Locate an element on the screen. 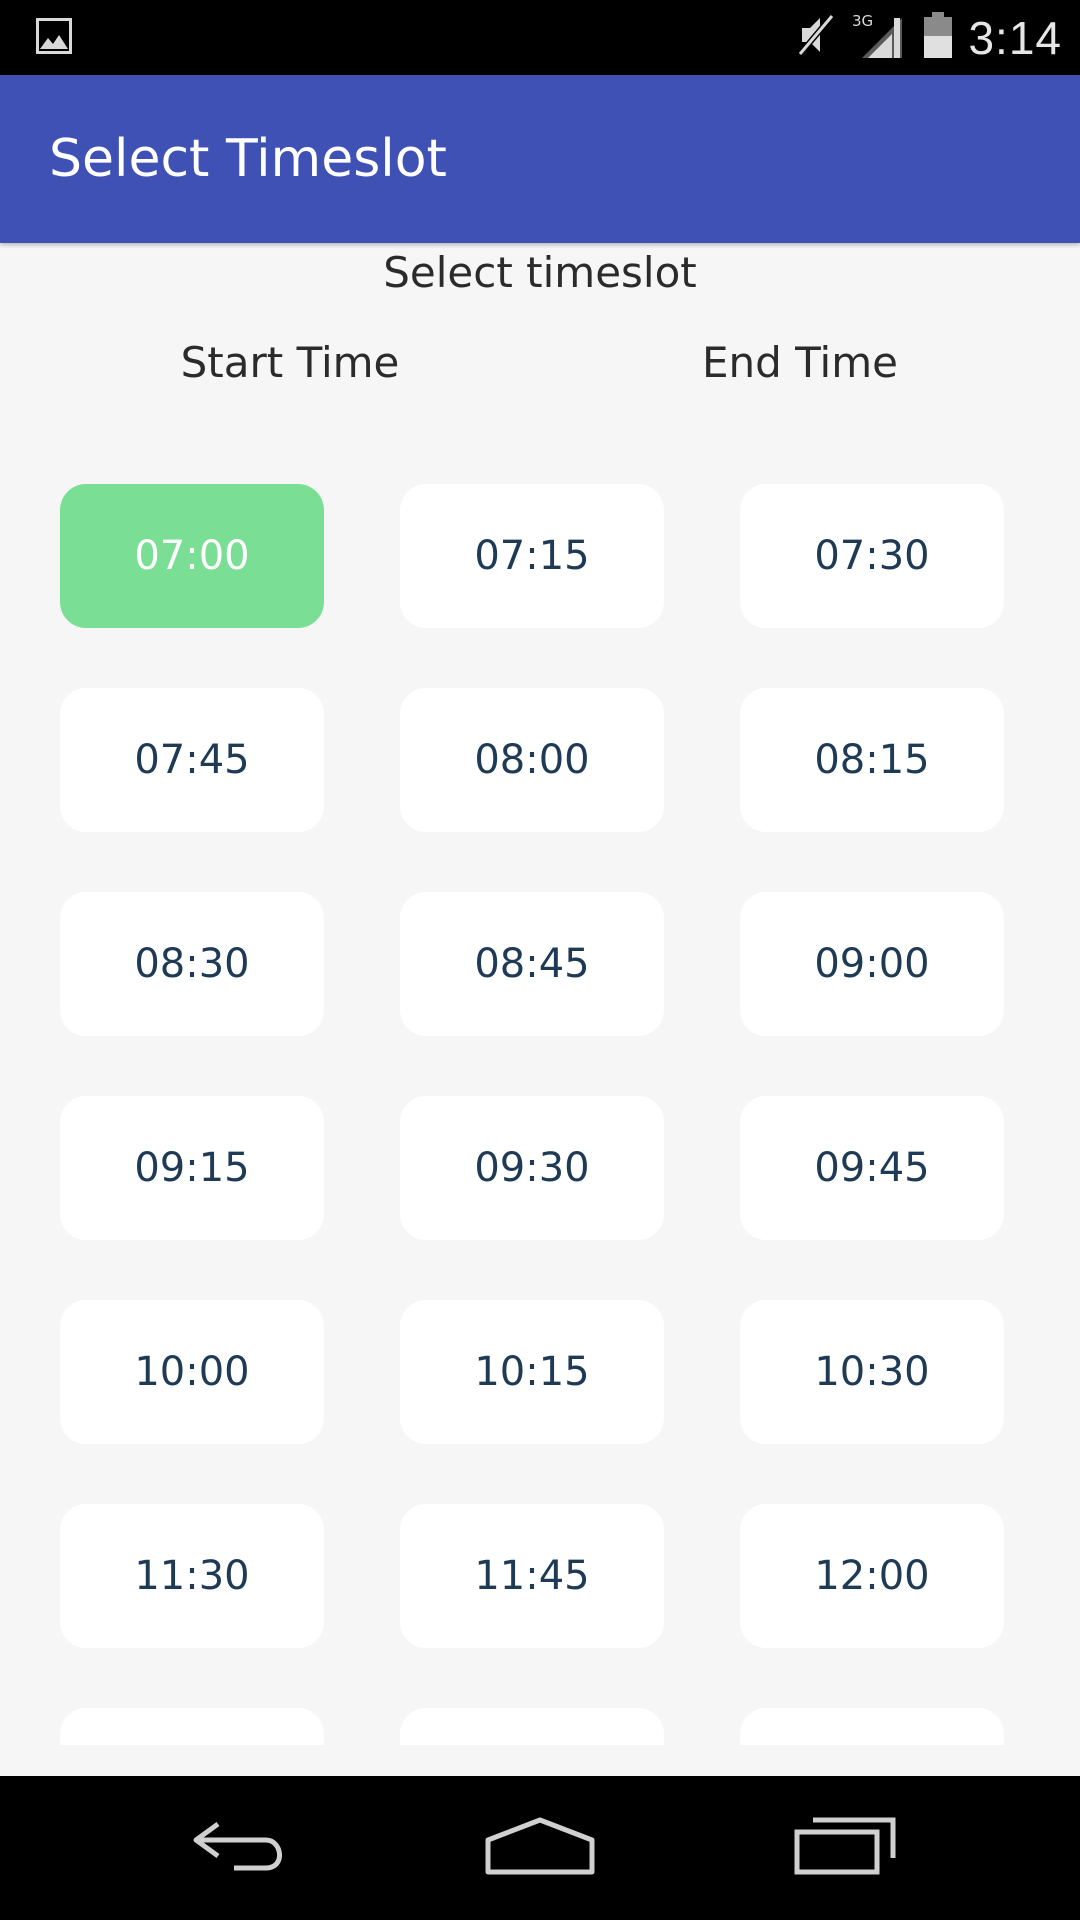 Image resolution: width=1080 pixels, height=1920 pixels. navigation-bar is located at coordinates (540, 1848).